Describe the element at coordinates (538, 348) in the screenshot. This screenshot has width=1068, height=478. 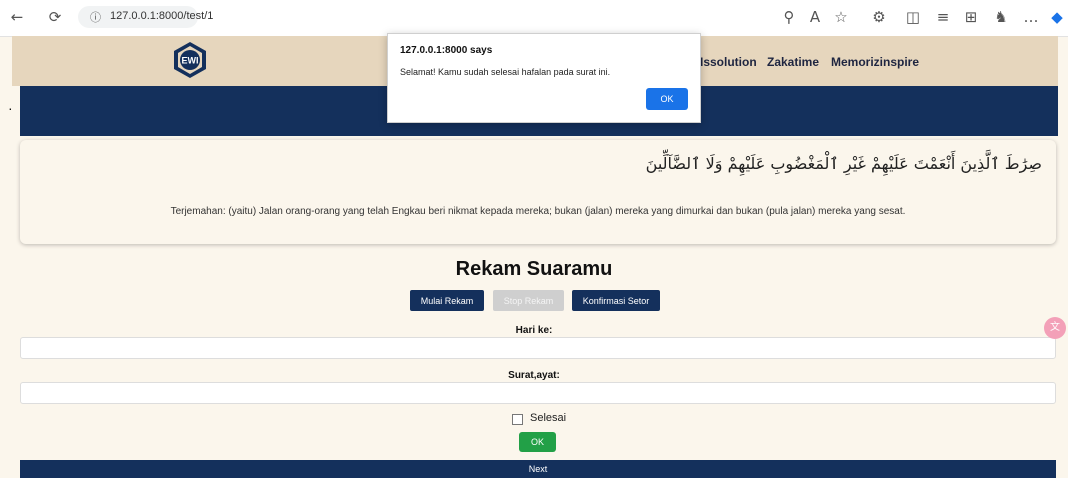
I see `day-input` at that location.